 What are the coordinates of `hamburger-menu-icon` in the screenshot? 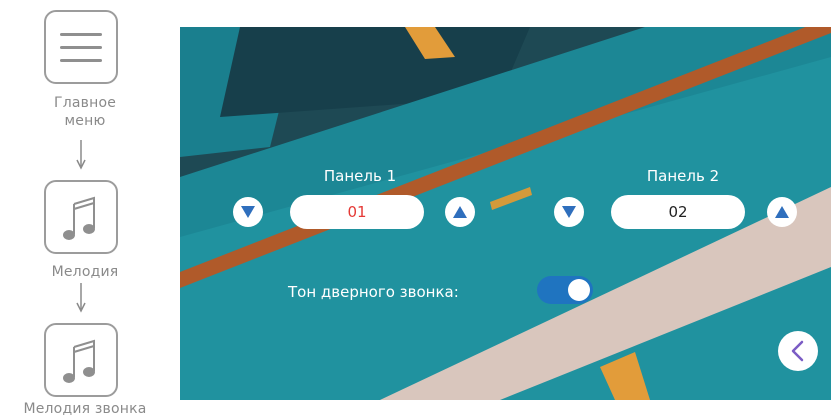 It's located at (81, 47).